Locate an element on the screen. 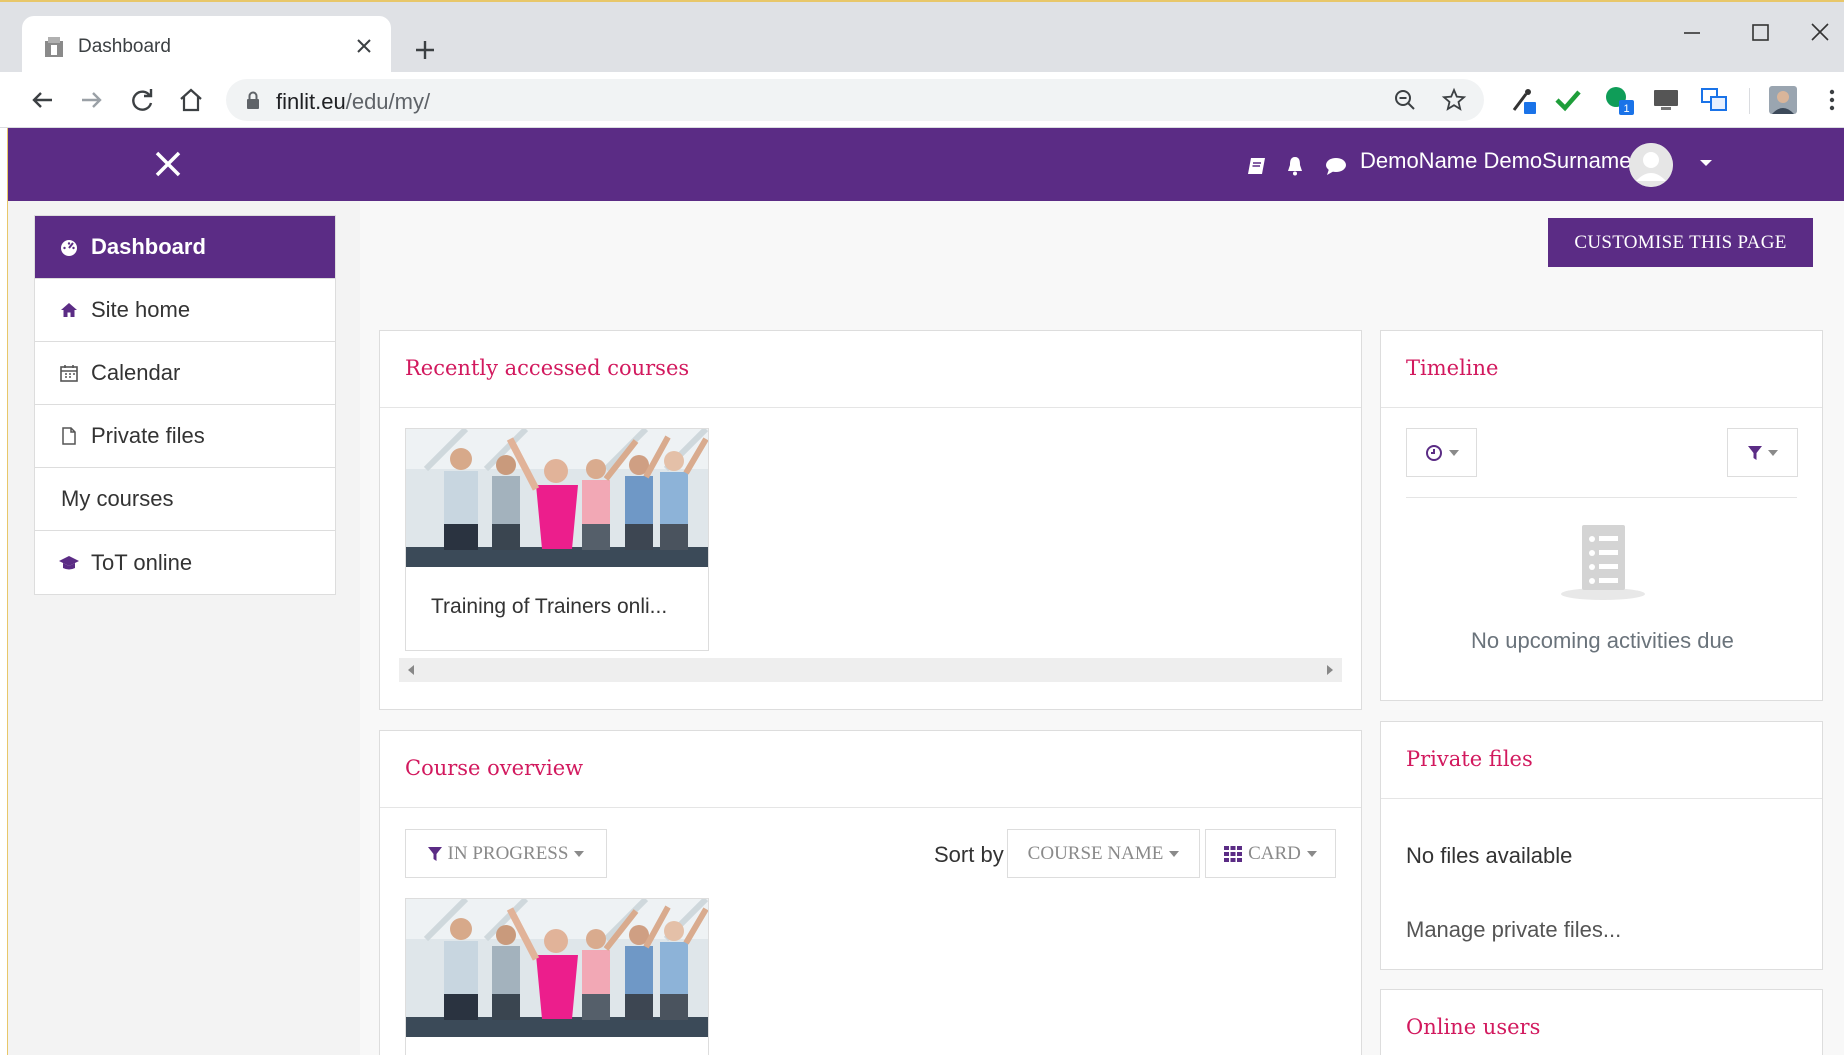 The image size is (1844, 1055). view-label: CARD is located at coordinates (1274, 853).